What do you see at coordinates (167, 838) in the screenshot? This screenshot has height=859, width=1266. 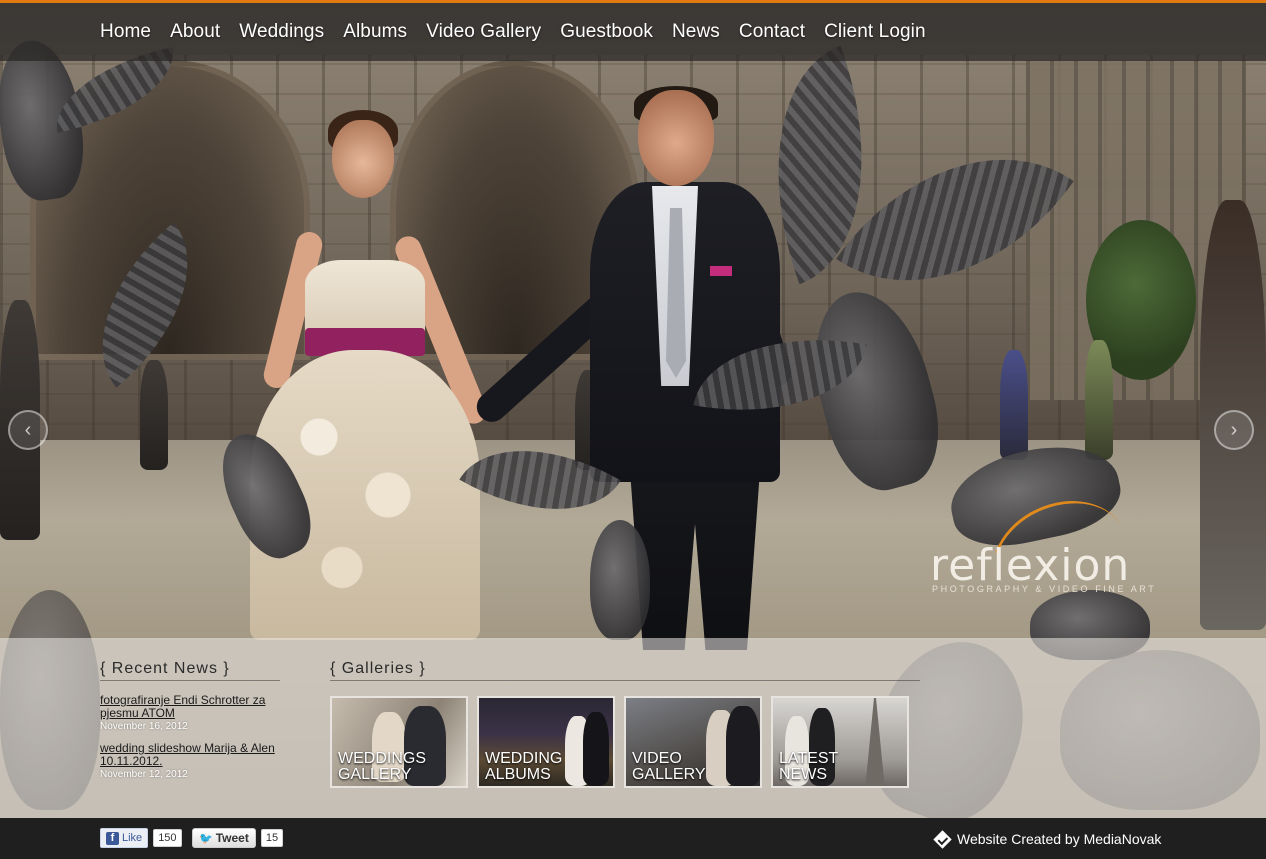 I see `facebook-like-count: 150` at bounding box center [167, 838].